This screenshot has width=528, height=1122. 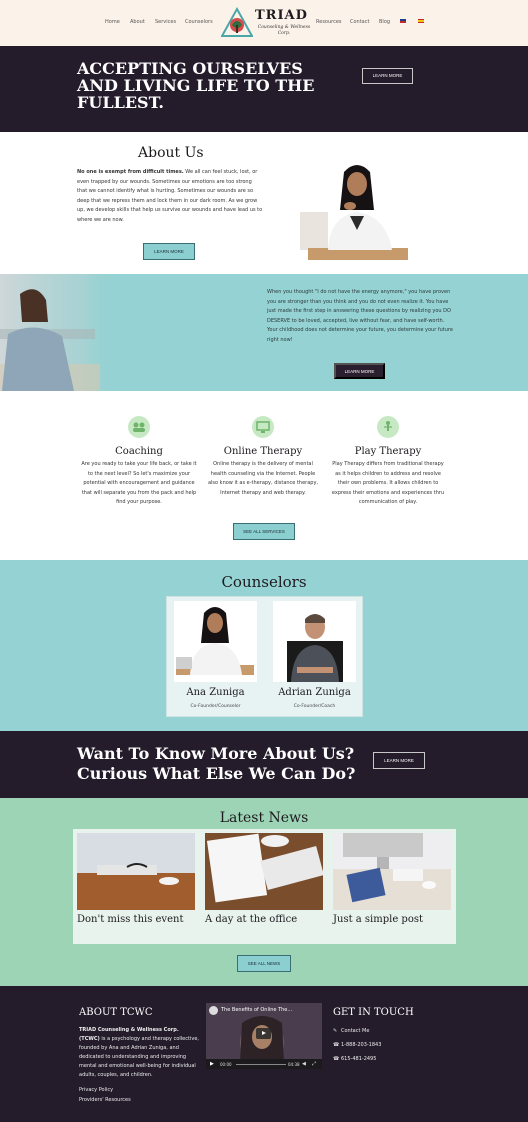 I want to click on about-heading: About Us, so click(x=171, y=153).